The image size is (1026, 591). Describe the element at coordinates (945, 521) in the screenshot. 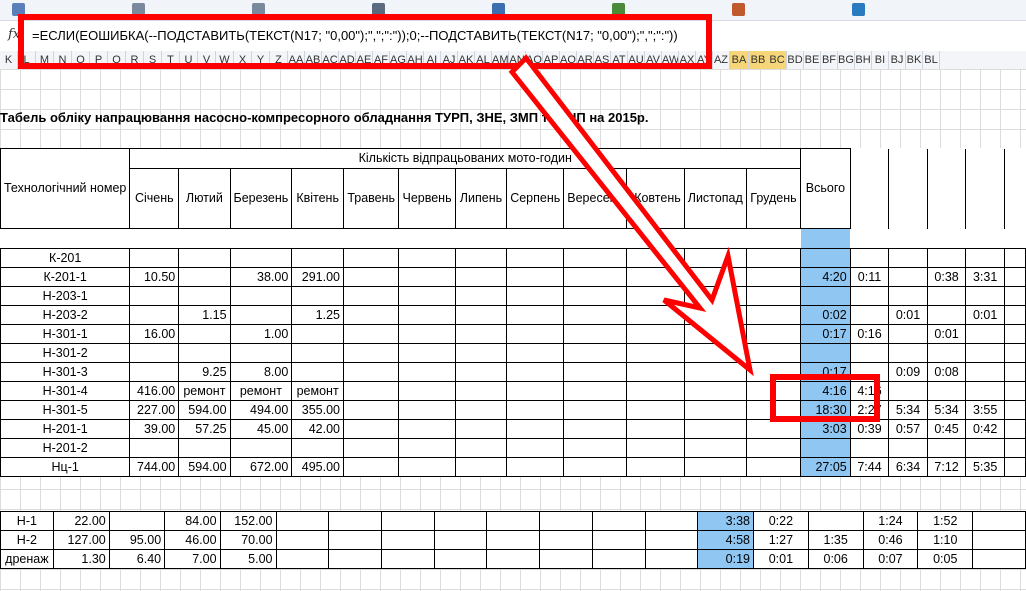

I see `extra-cell: 1:52` at that location.